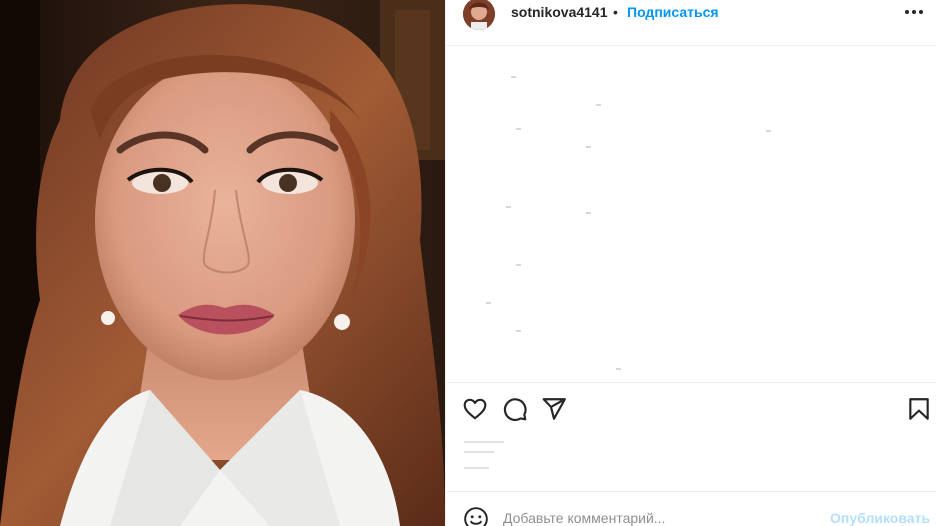 The height and width of the screenshot is (526, 936). Describe the element at coordinates (515, 409) in the screenshot. I see `comment-bubble-icon` at that location.